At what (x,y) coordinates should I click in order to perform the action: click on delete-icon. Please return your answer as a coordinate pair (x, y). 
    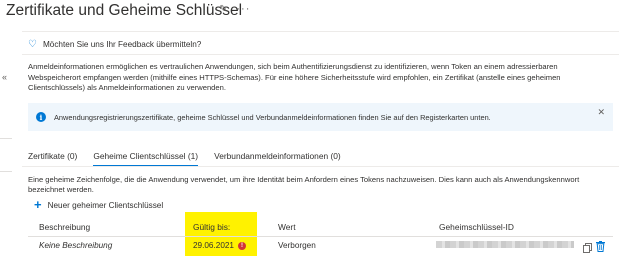
    Looking at the image, I should click on (600, 248).